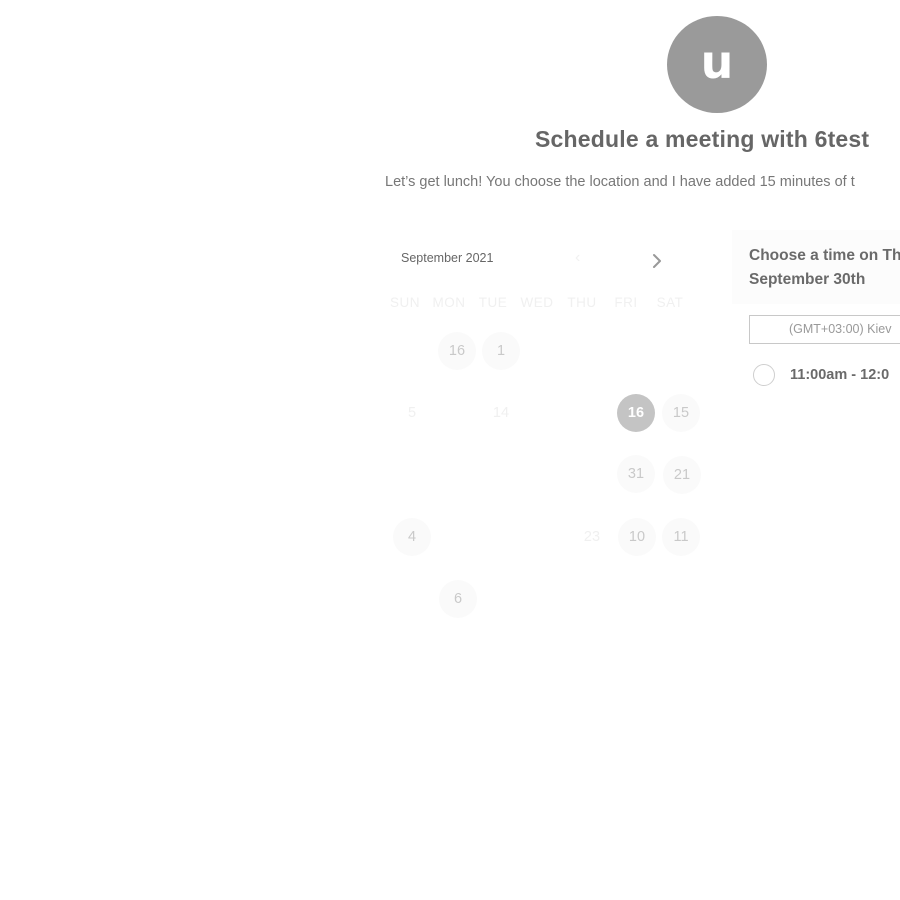 Image resolution: width=900 pixels, height=900 pixels. I want to click on previous-month-button: ‹, so click(577, 258).